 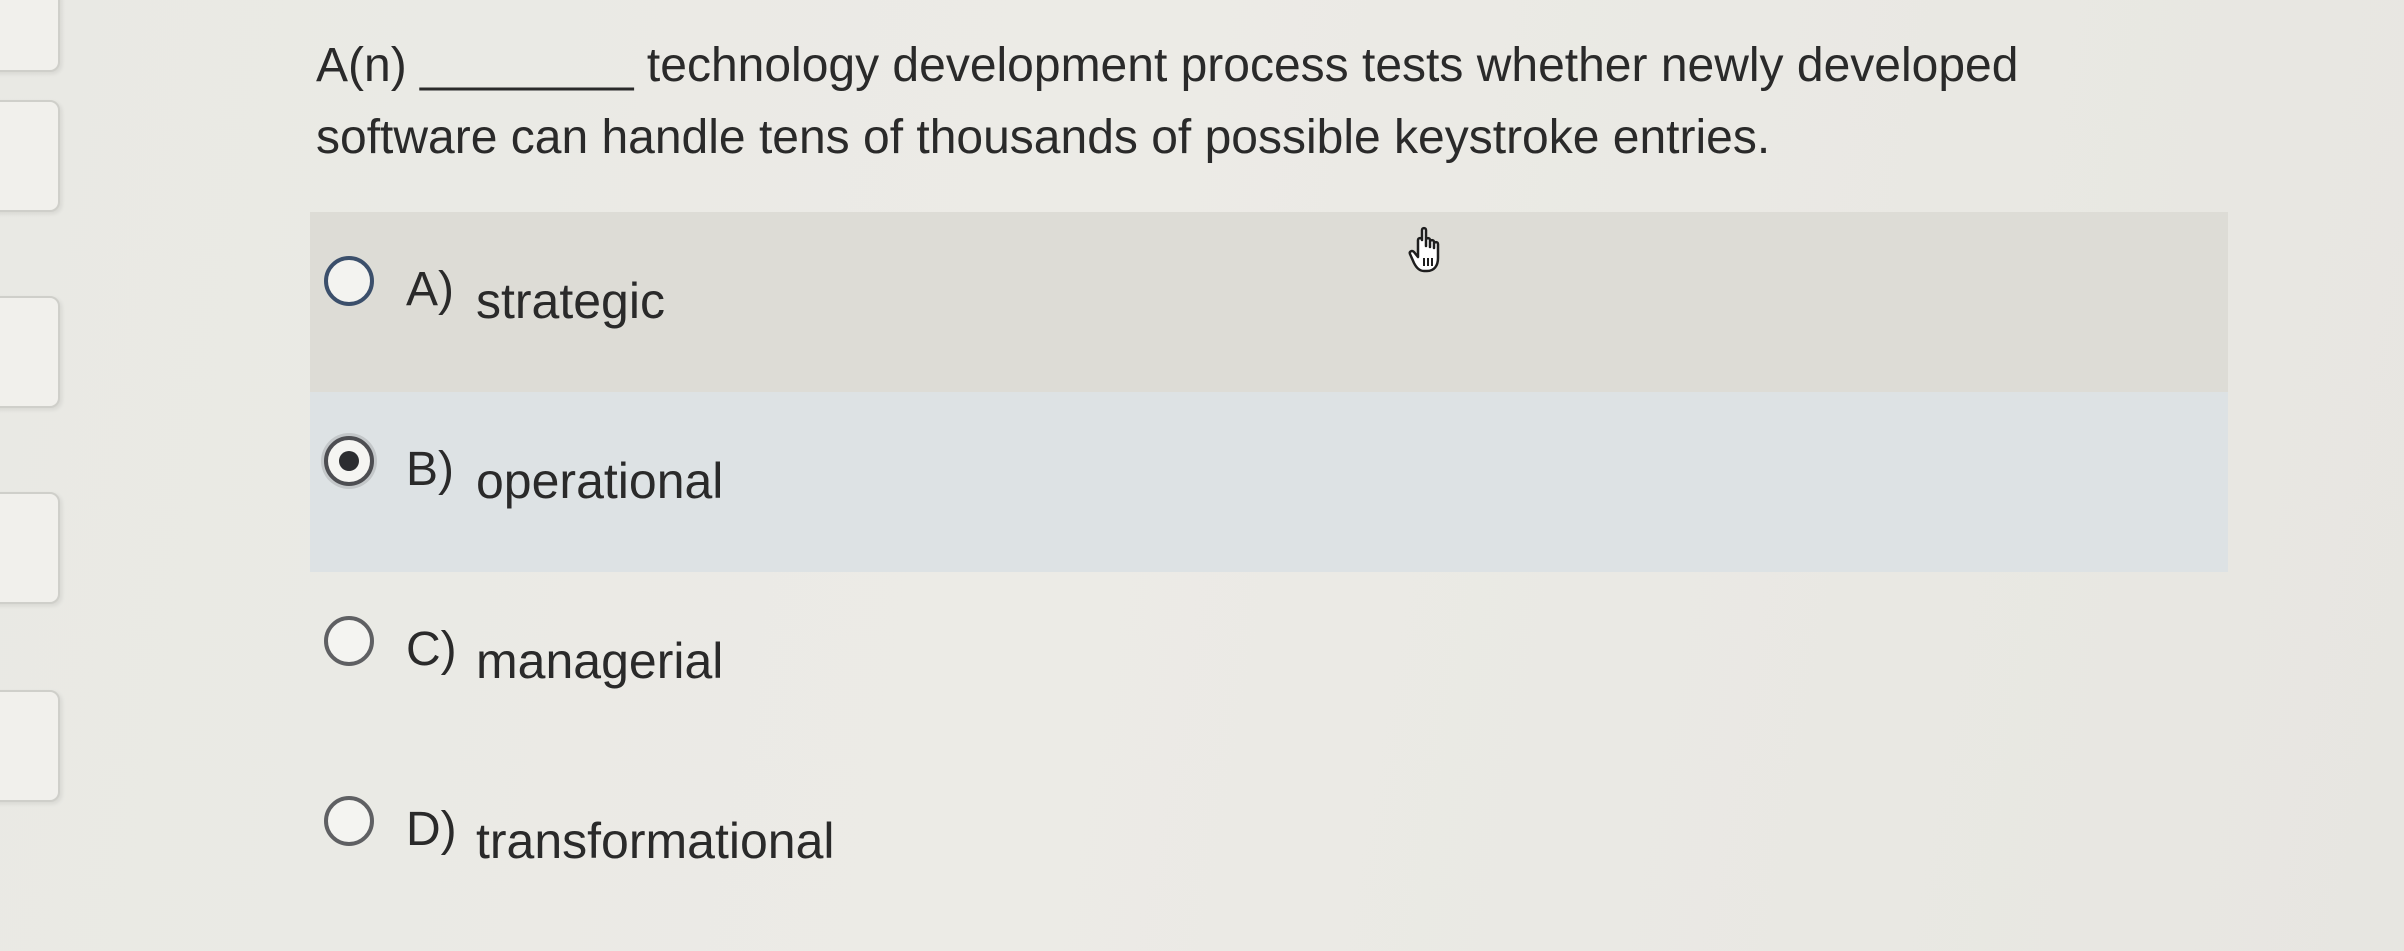 What do you see at coordinates (600, 481) in the screenshot?
I see `option-label: operational` at bounding box center [600, 481].